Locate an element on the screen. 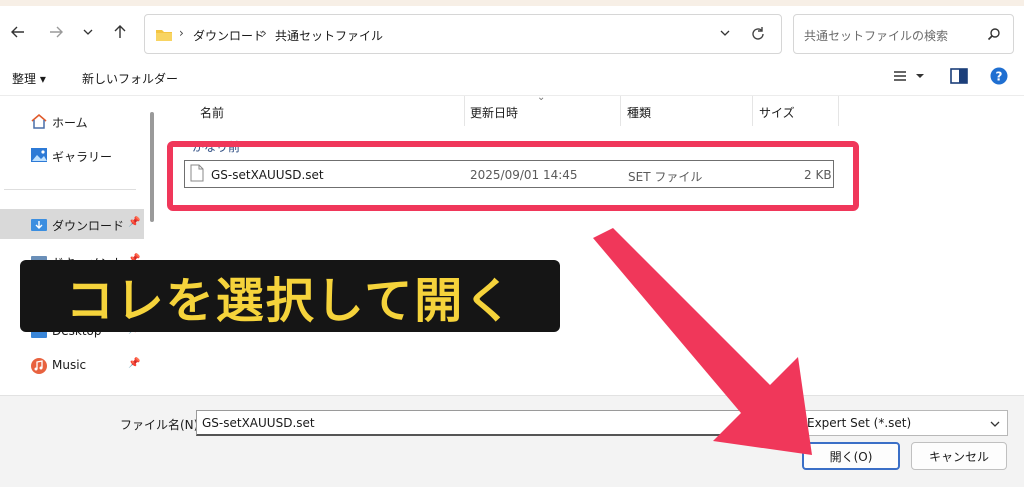  sidebar-scrollbar is located at coordinates (152, 167).